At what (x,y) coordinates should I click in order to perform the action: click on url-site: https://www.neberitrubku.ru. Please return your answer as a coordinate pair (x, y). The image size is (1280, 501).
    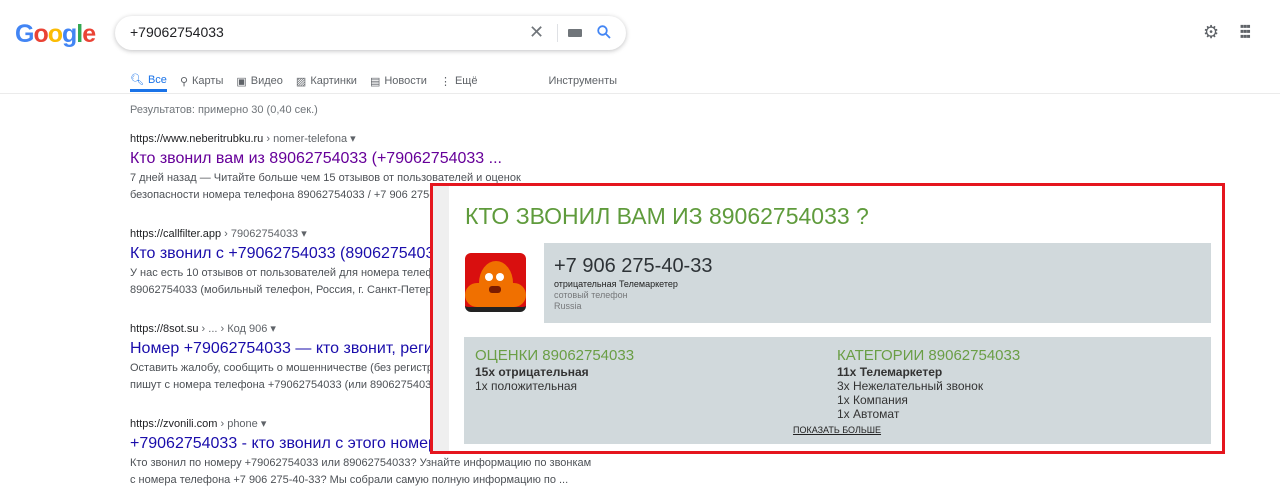
    Looking at the image, I should click on (197, 139).